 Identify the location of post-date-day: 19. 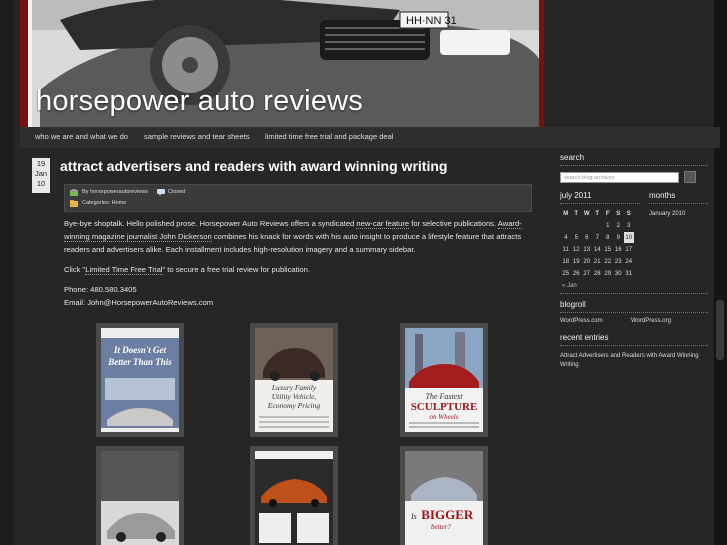
(41, 163).